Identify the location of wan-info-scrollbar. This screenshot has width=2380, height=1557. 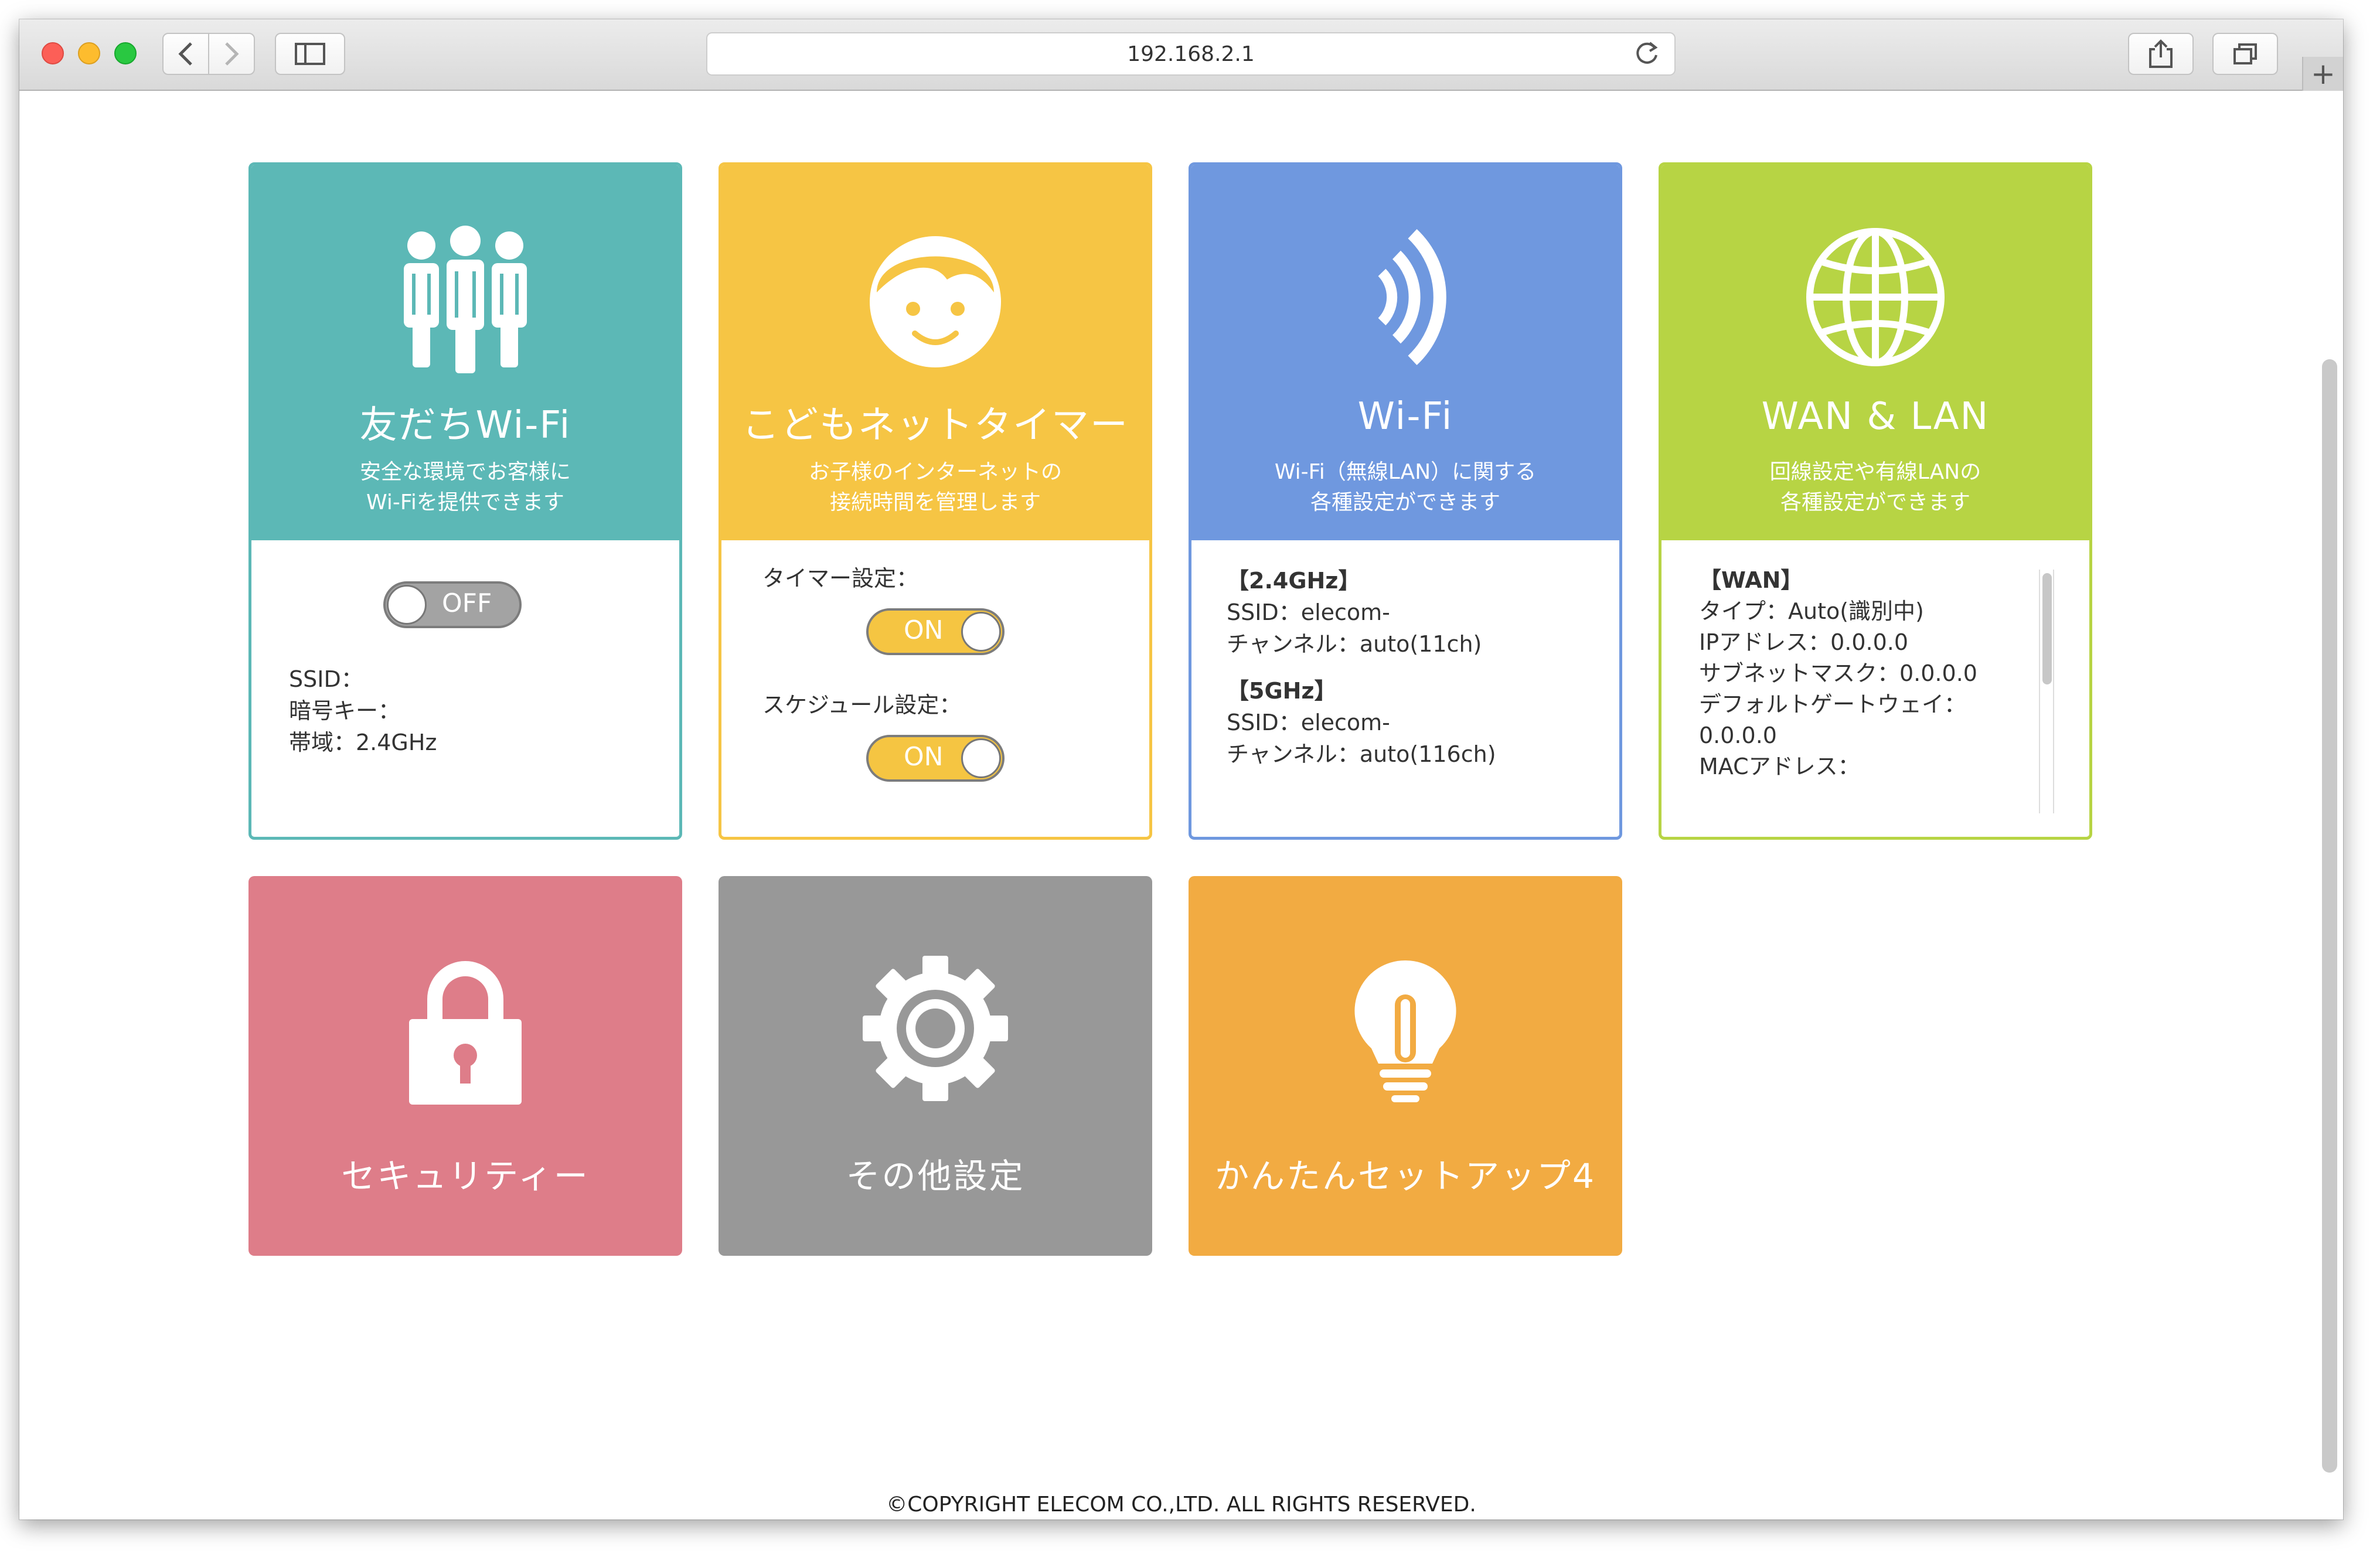
(2046, 691).